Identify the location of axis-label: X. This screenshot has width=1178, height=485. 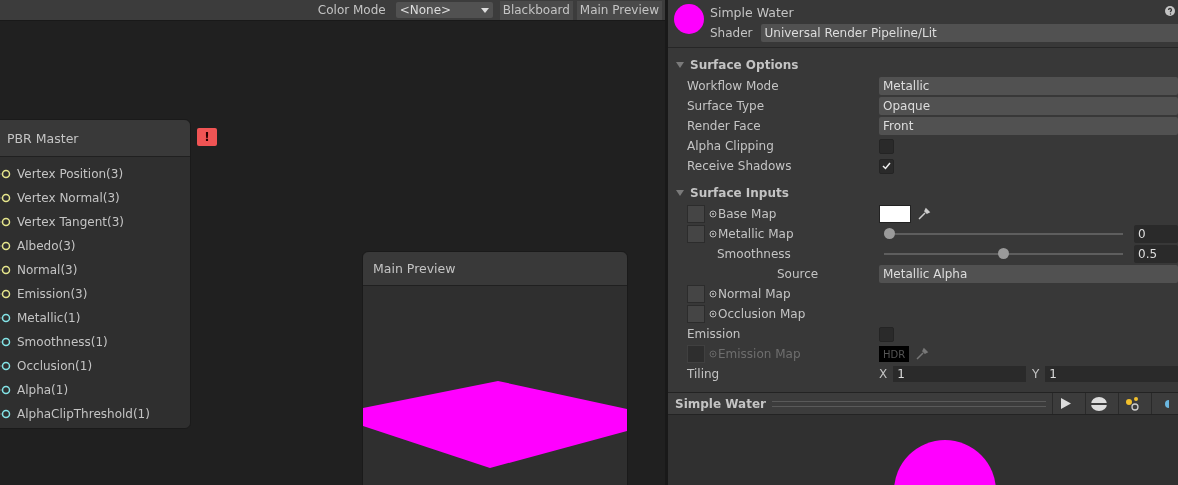
(883, 374).